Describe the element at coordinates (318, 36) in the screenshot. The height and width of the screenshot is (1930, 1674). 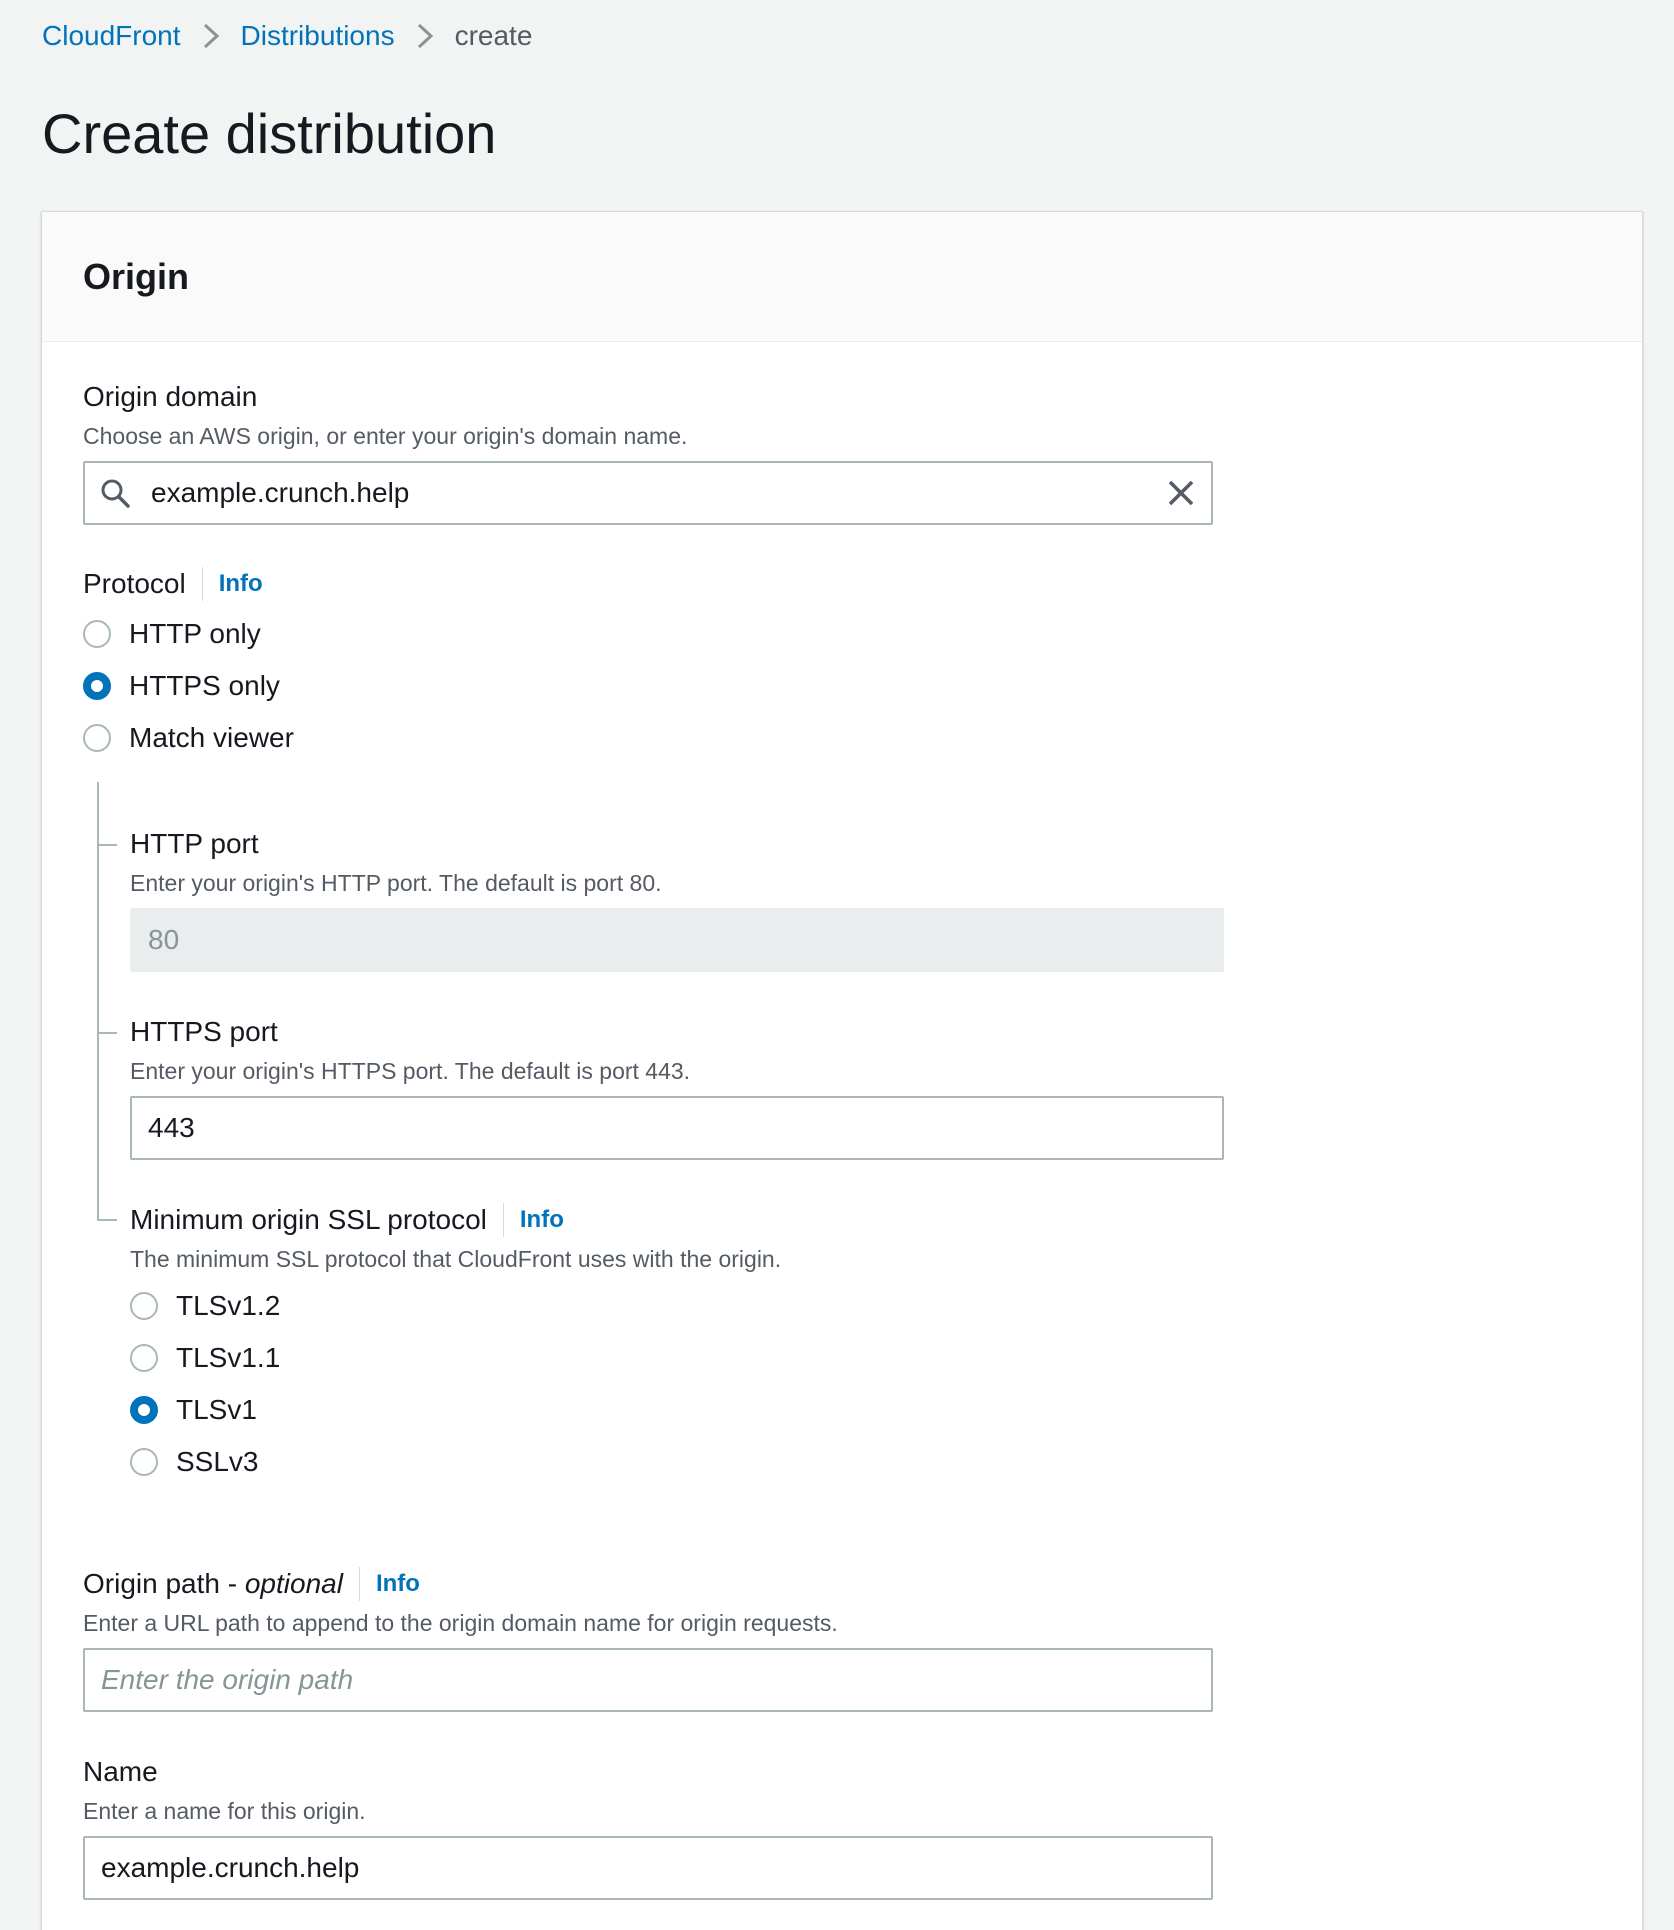
I see `breadcrumb-distributions: Distributions` at that location.